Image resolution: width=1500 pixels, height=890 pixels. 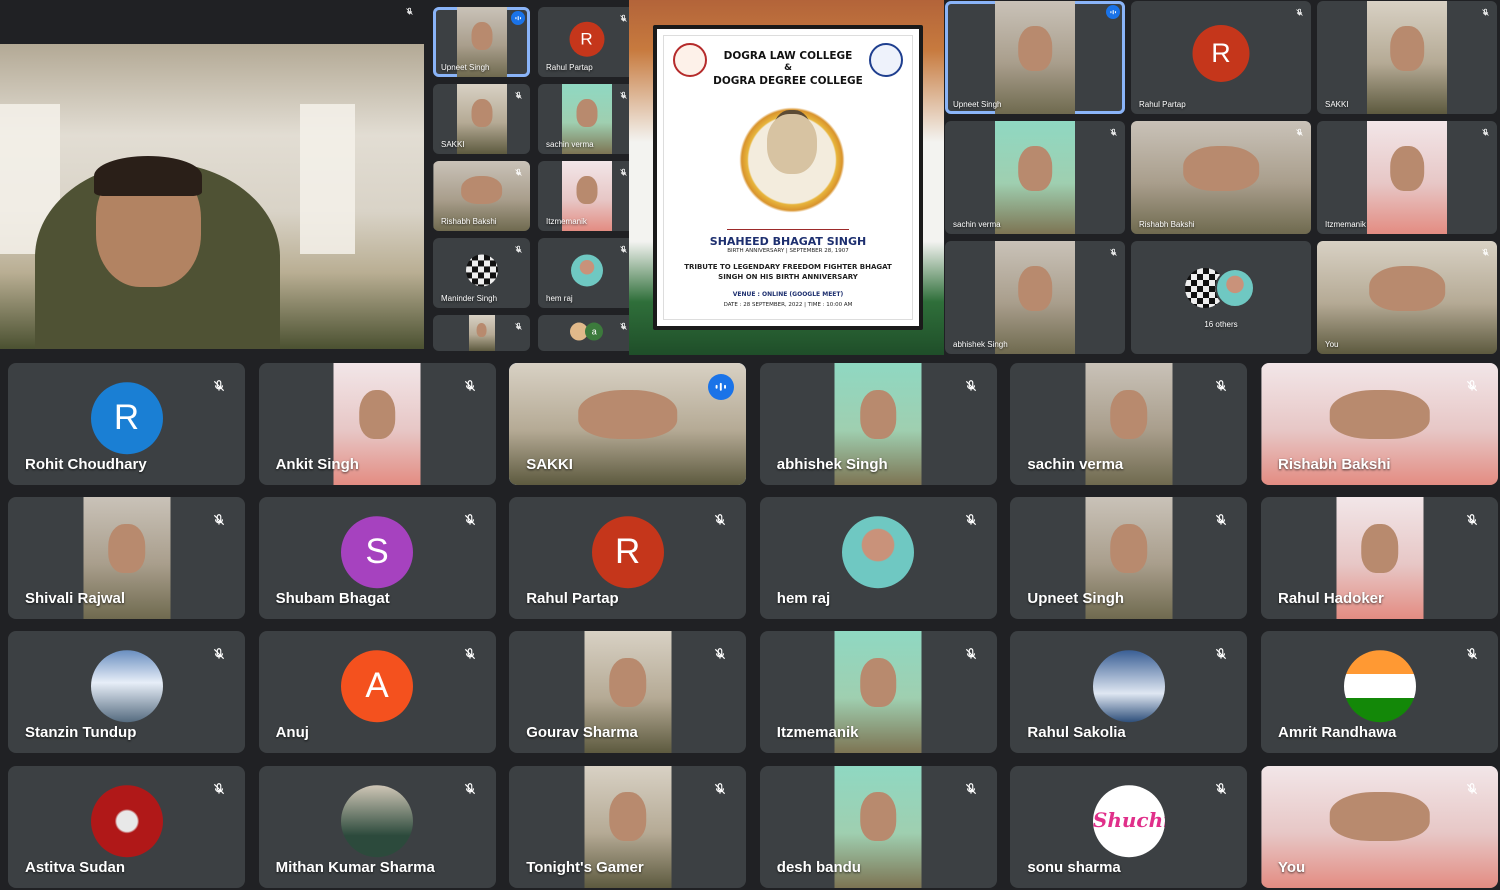 What do you see at coordinates (1221, 288) in the screenshot?
I see `others-avatars` at bounding box center [1221, 288].